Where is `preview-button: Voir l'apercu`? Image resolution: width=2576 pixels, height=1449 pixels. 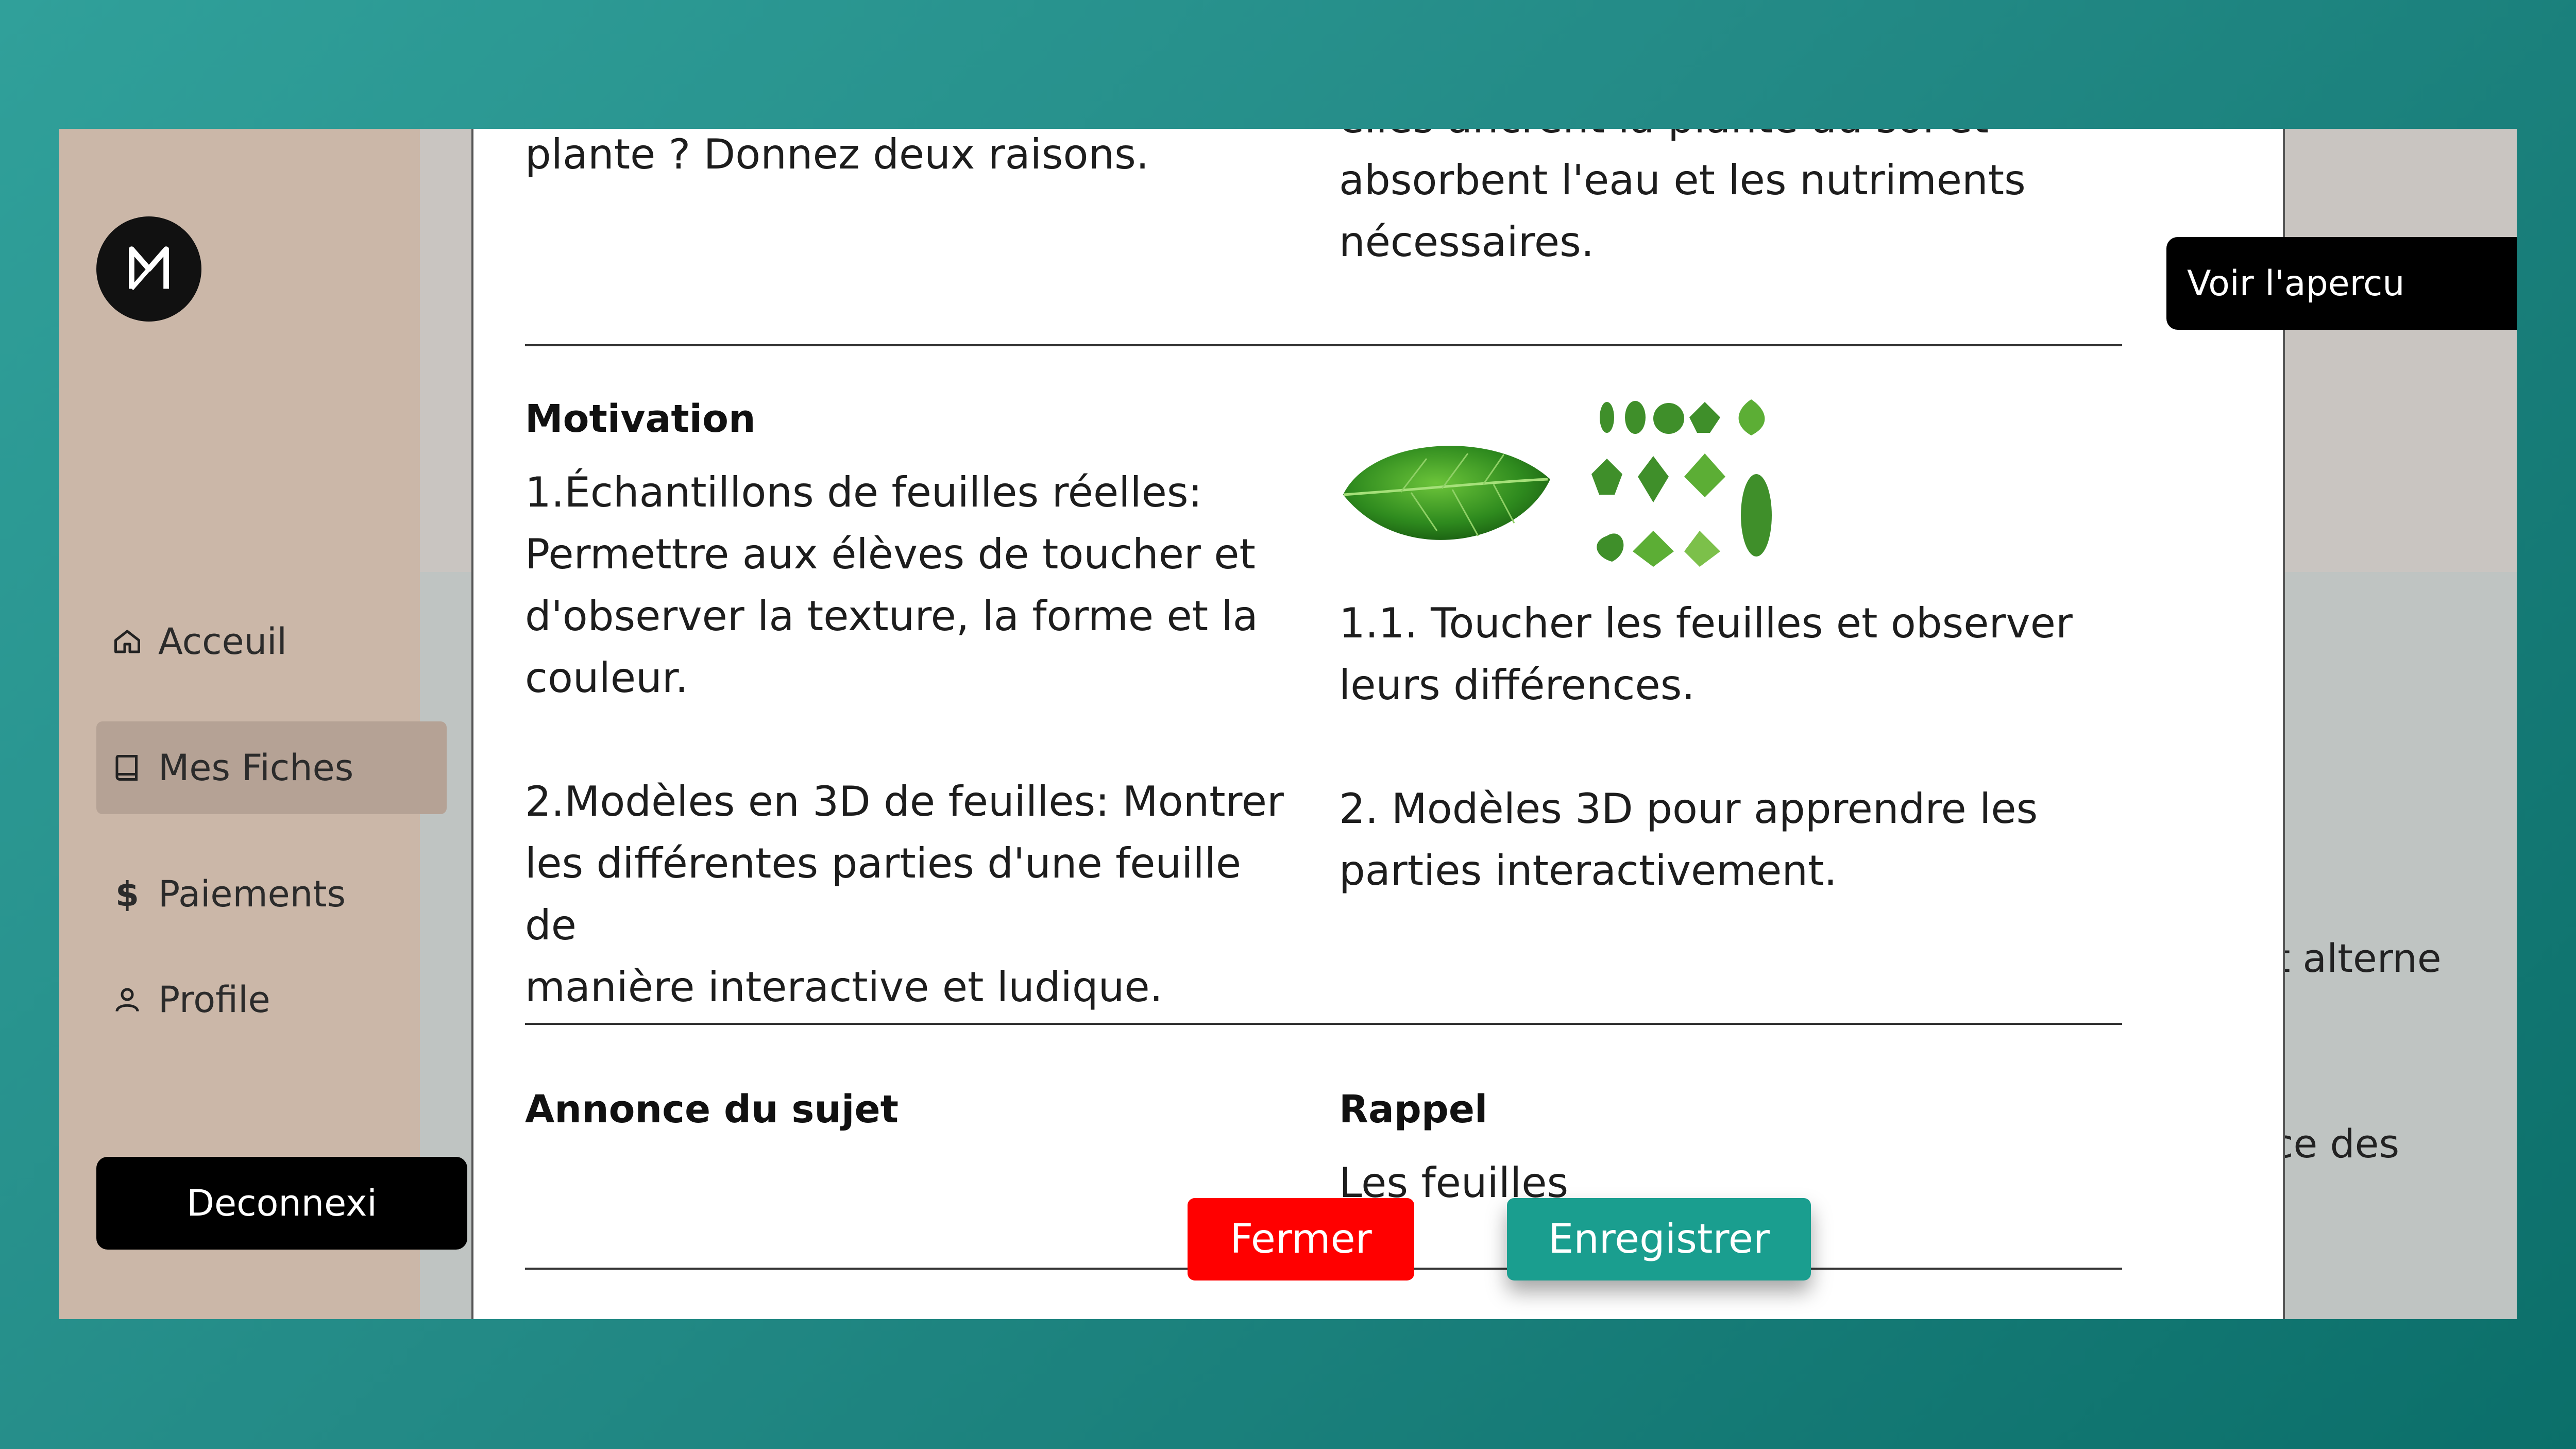
preview-button: Voir l'apercu is located at coordinates (2341, 283).